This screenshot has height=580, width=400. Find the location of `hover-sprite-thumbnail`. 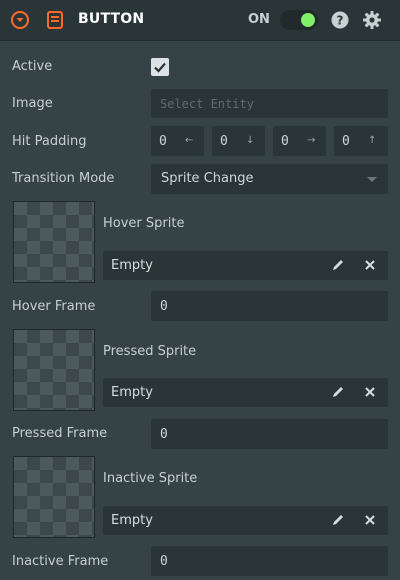

hover-sprite-thumbnail is located at coordinates (54, 242).